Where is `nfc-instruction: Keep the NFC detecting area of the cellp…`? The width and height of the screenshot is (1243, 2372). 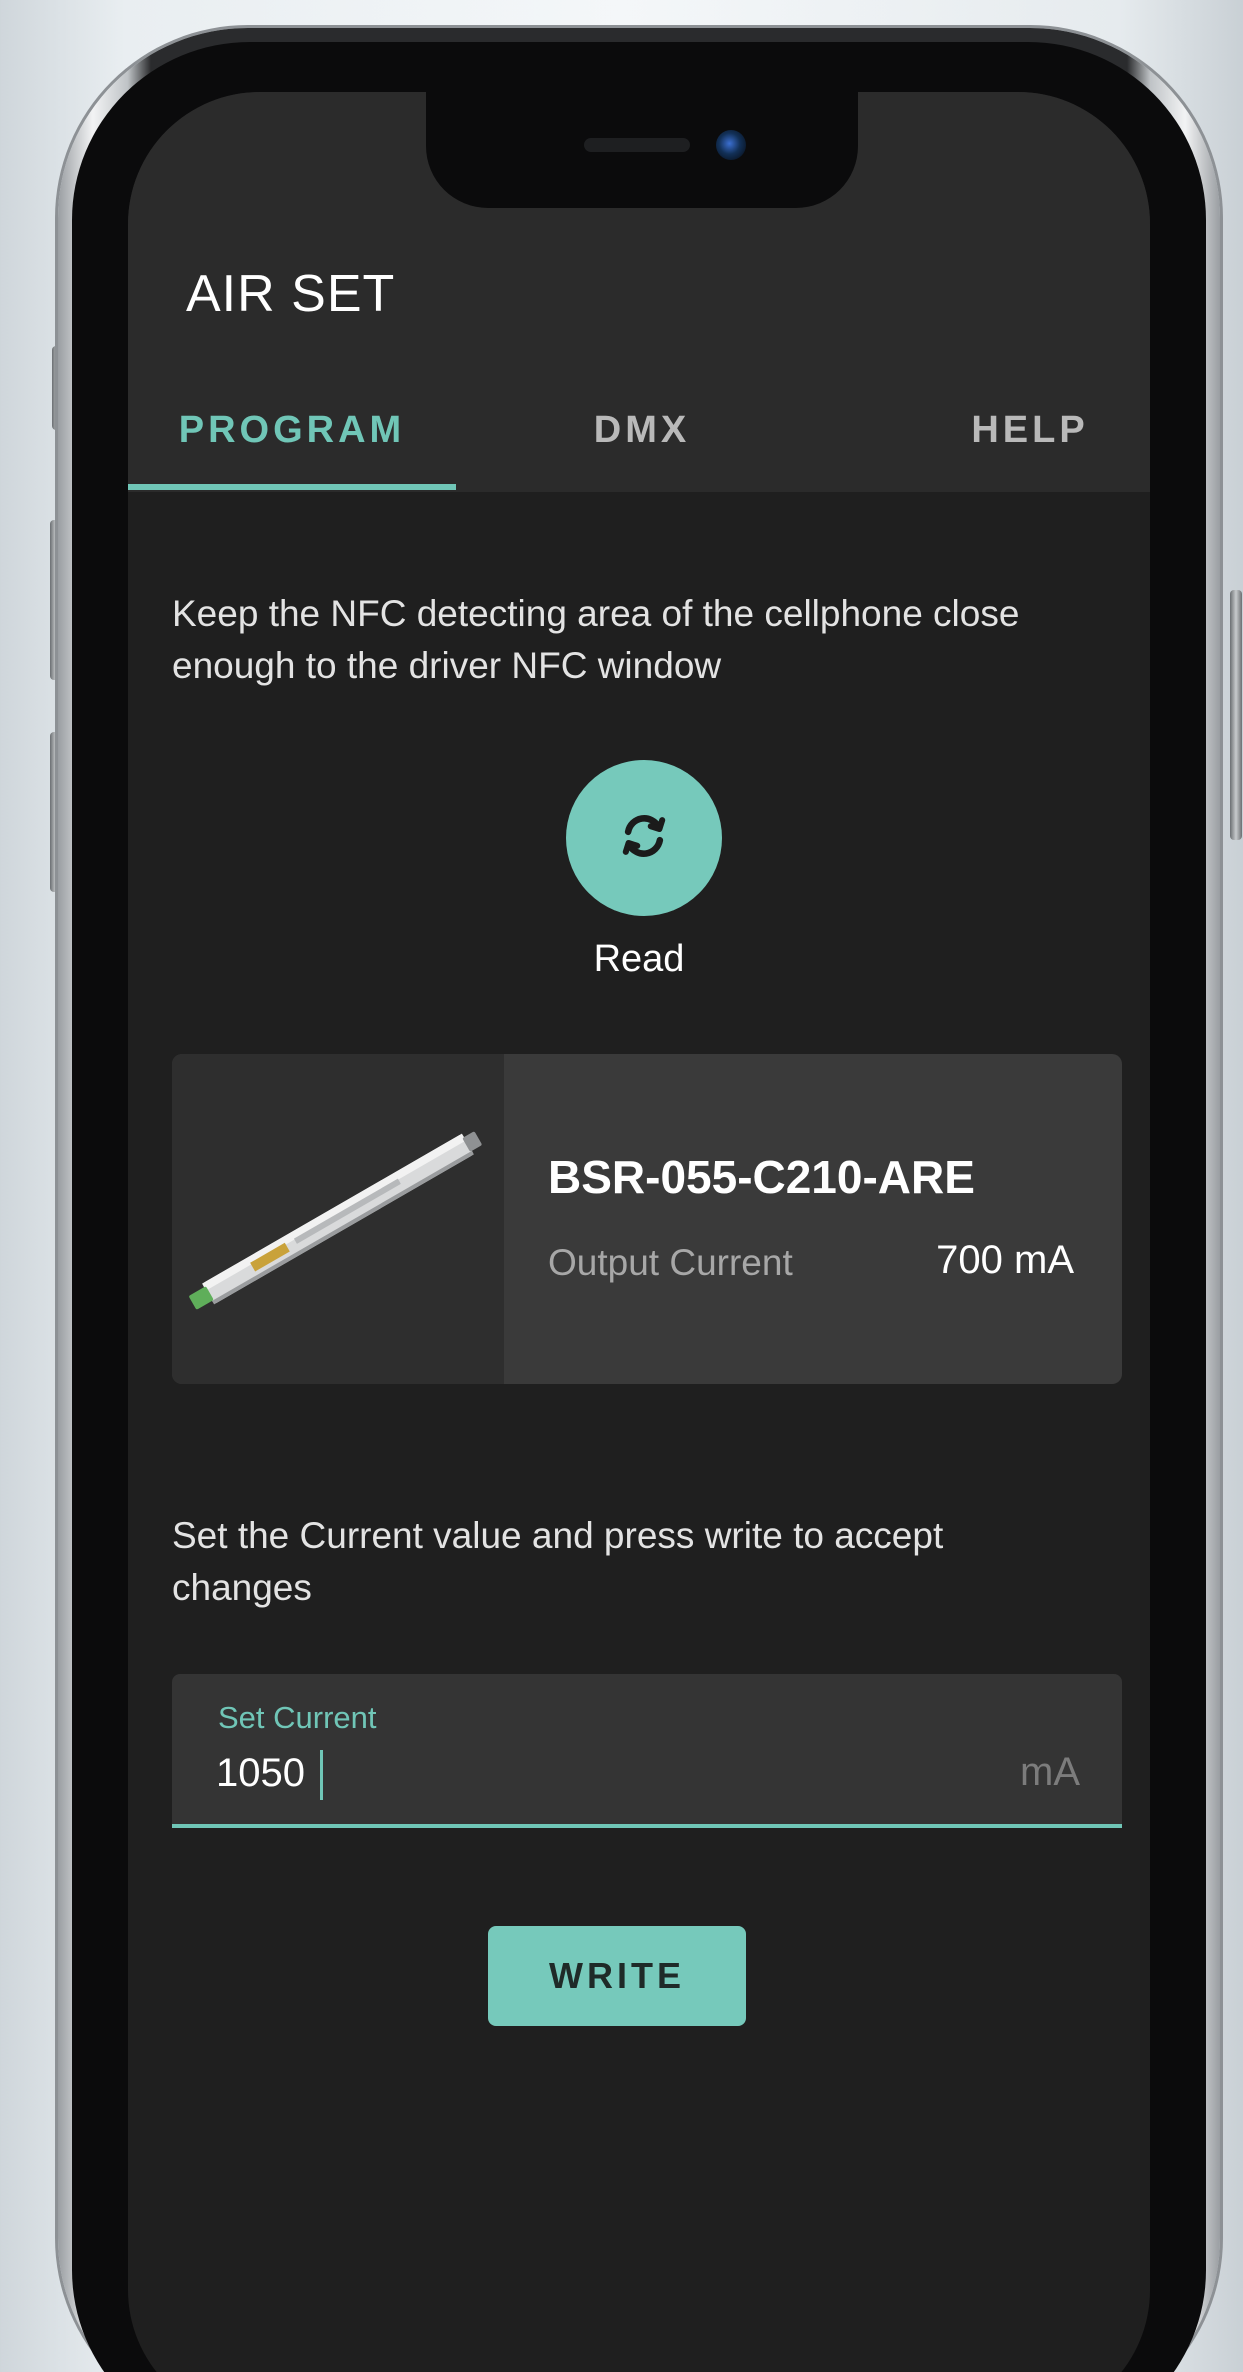
nfc-instruction: Keep the NFC detecting area of the cellp… is located at coordinates (596, 639).